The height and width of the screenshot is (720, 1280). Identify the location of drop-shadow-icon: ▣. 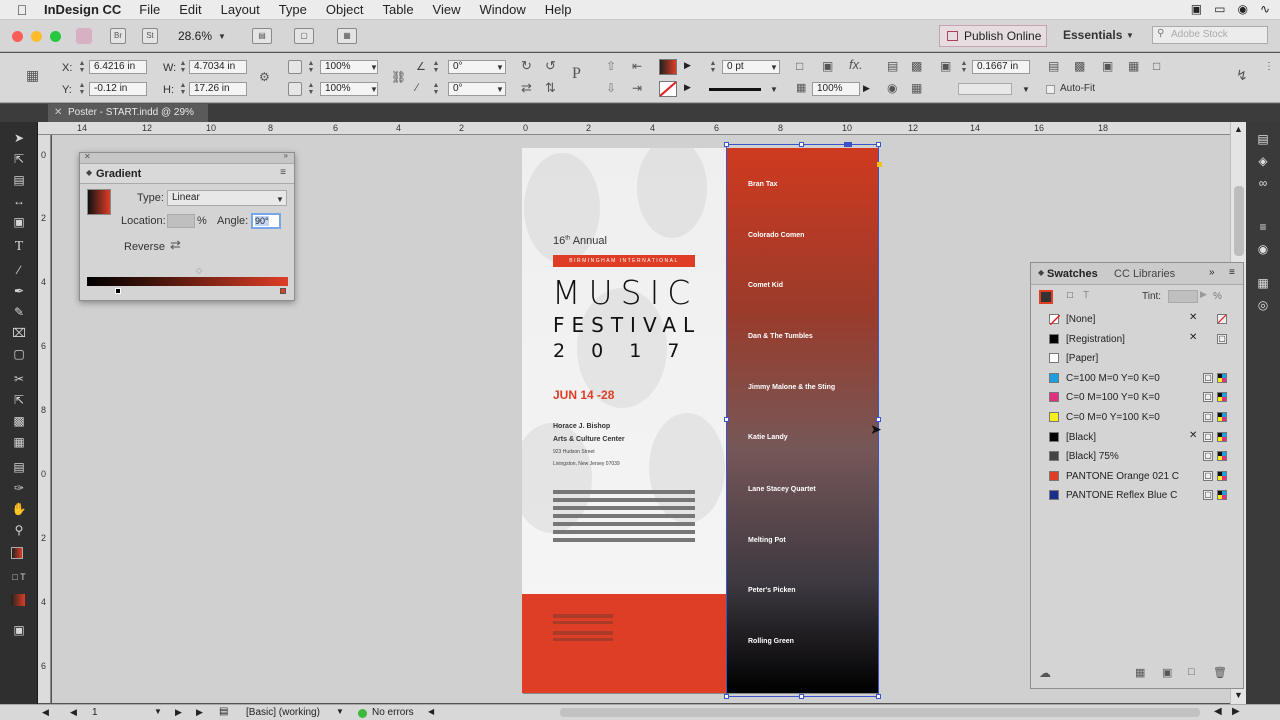
(827, 66).